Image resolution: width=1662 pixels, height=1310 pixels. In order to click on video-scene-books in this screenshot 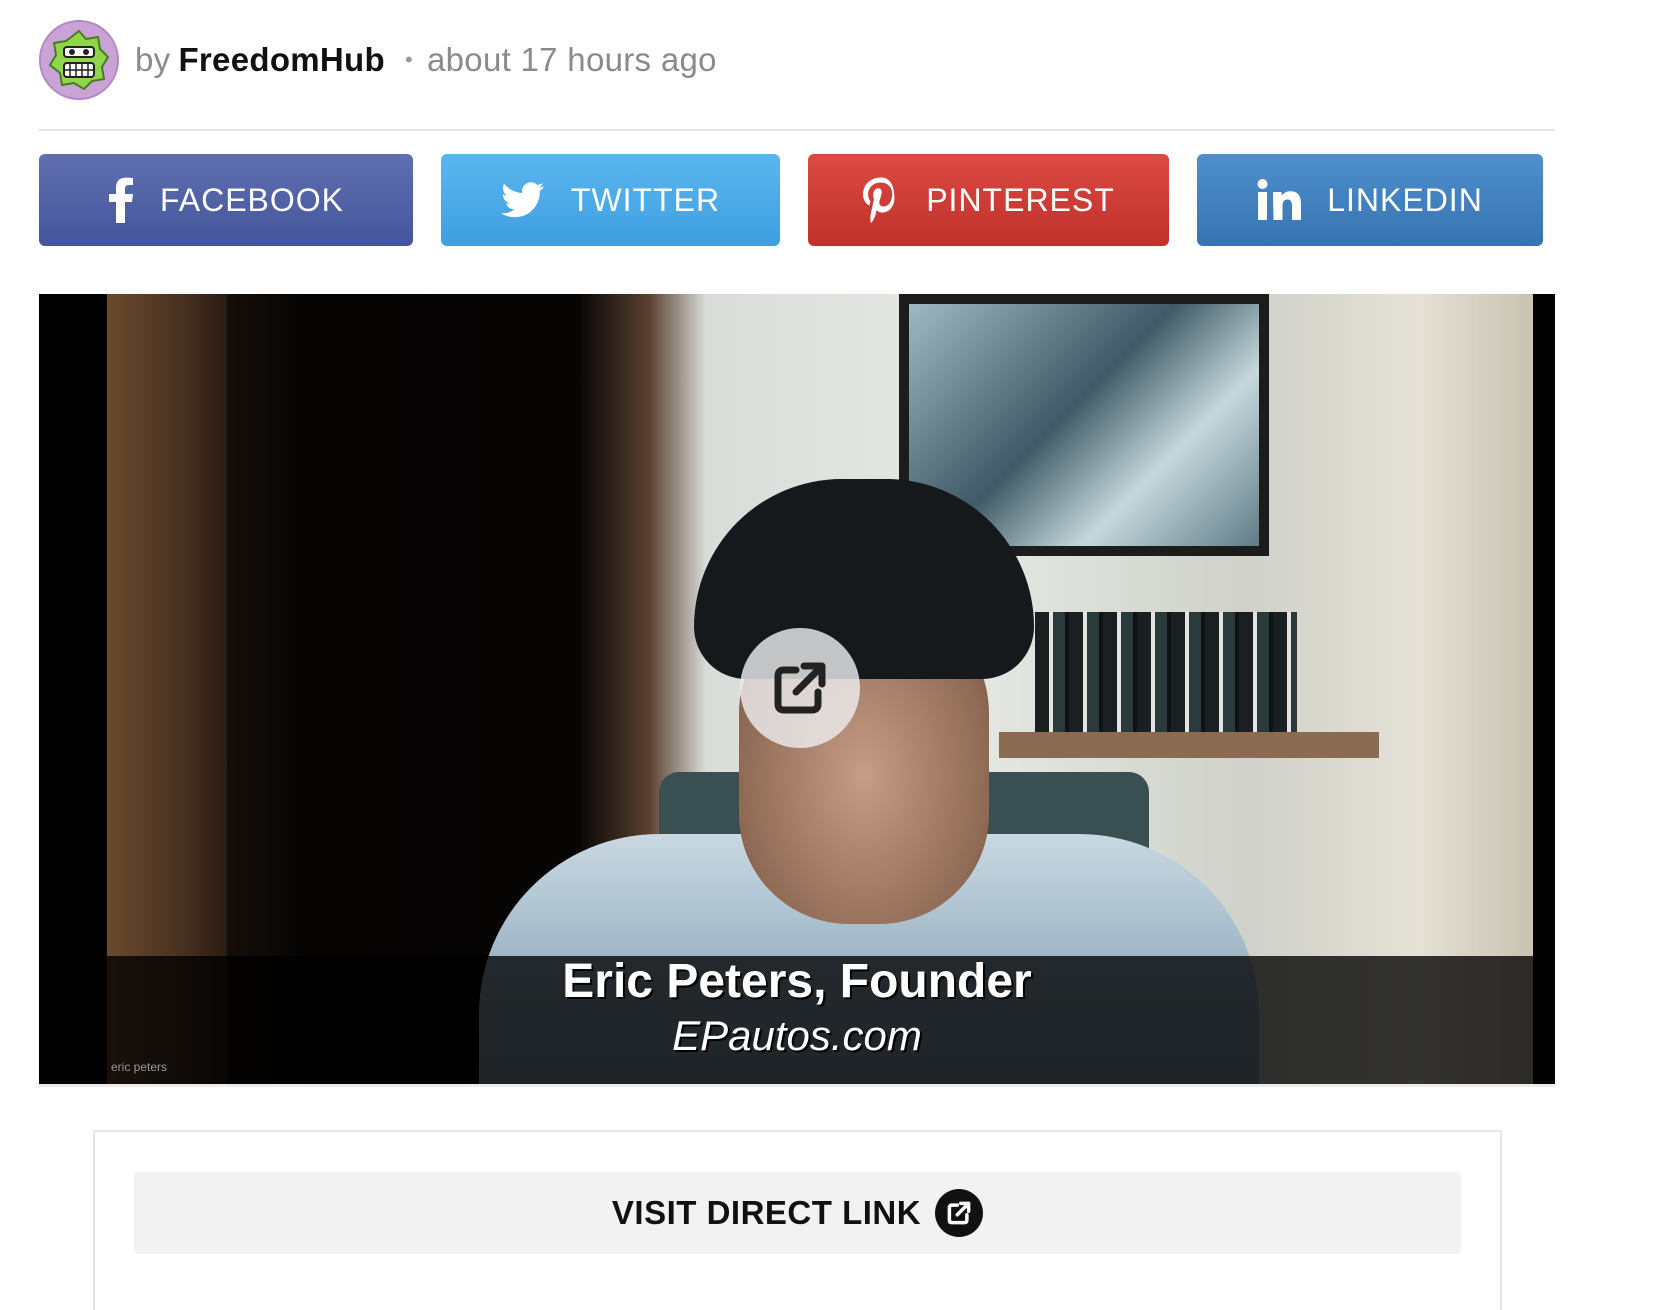, I will do `click(1166, 673)`.